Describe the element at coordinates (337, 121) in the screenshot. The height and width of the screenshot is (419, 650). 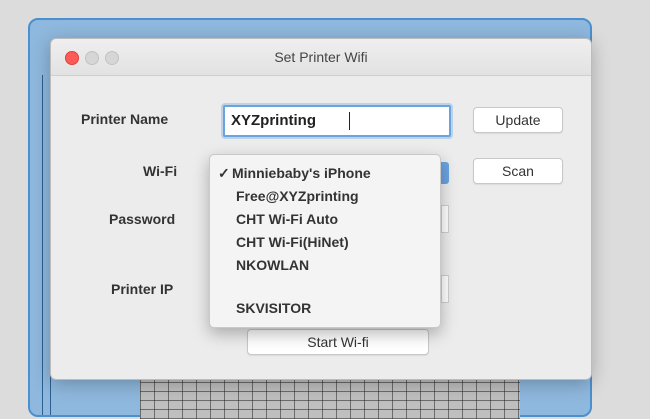
I see `printer-name-field: XYZprinting` at that location.